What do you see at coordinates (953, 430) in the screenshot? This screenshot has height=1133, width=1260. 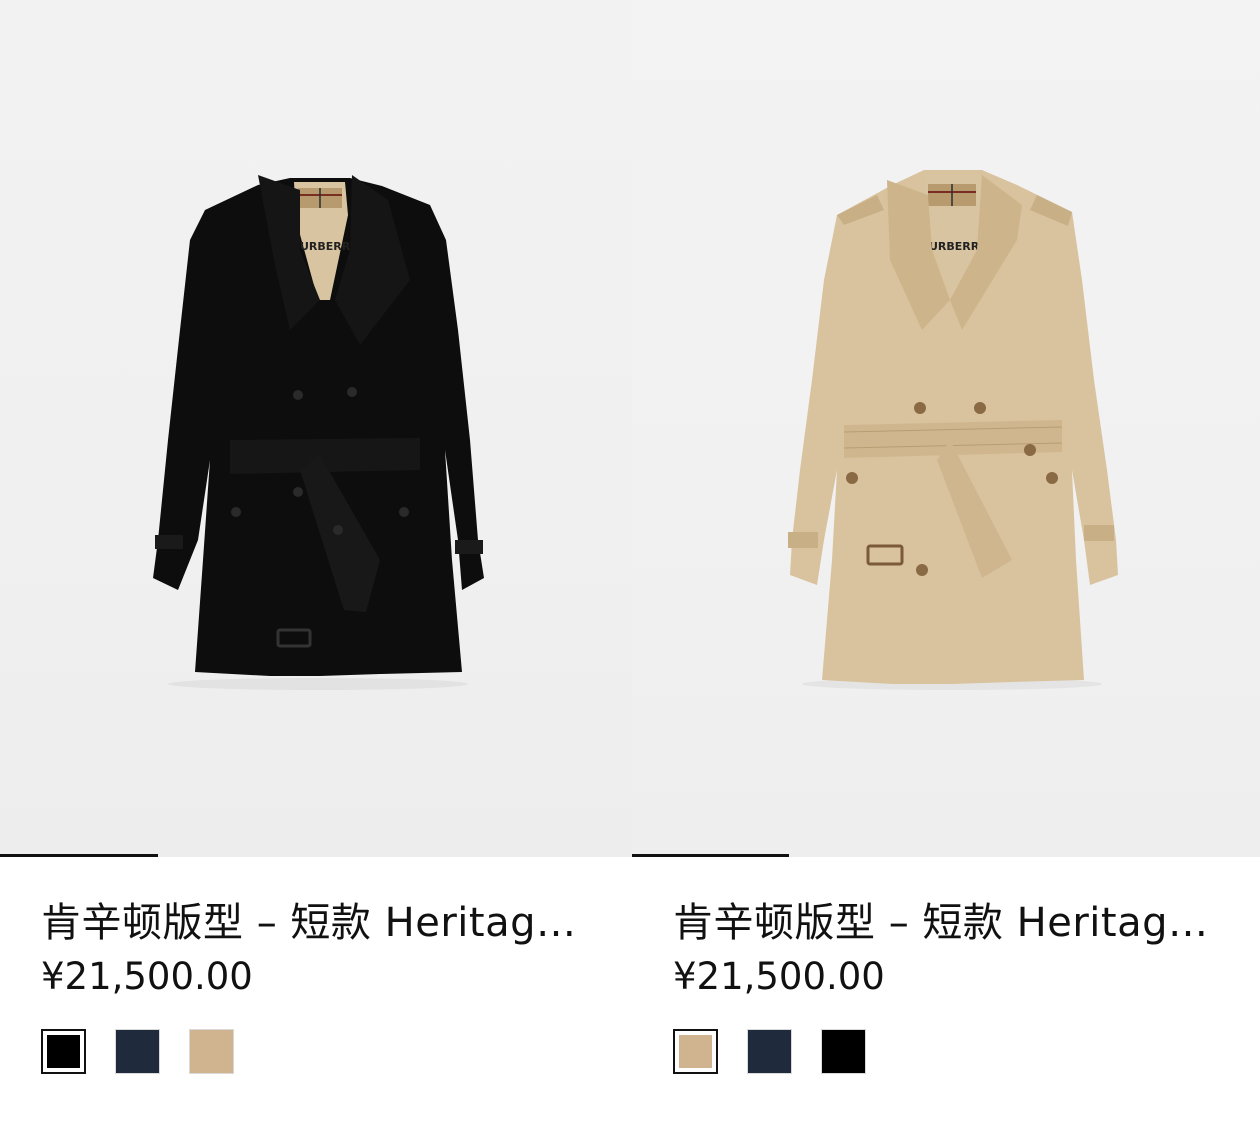 I see `honey-trench-coat-image: URBERRY` at bounding box center [953, 430].